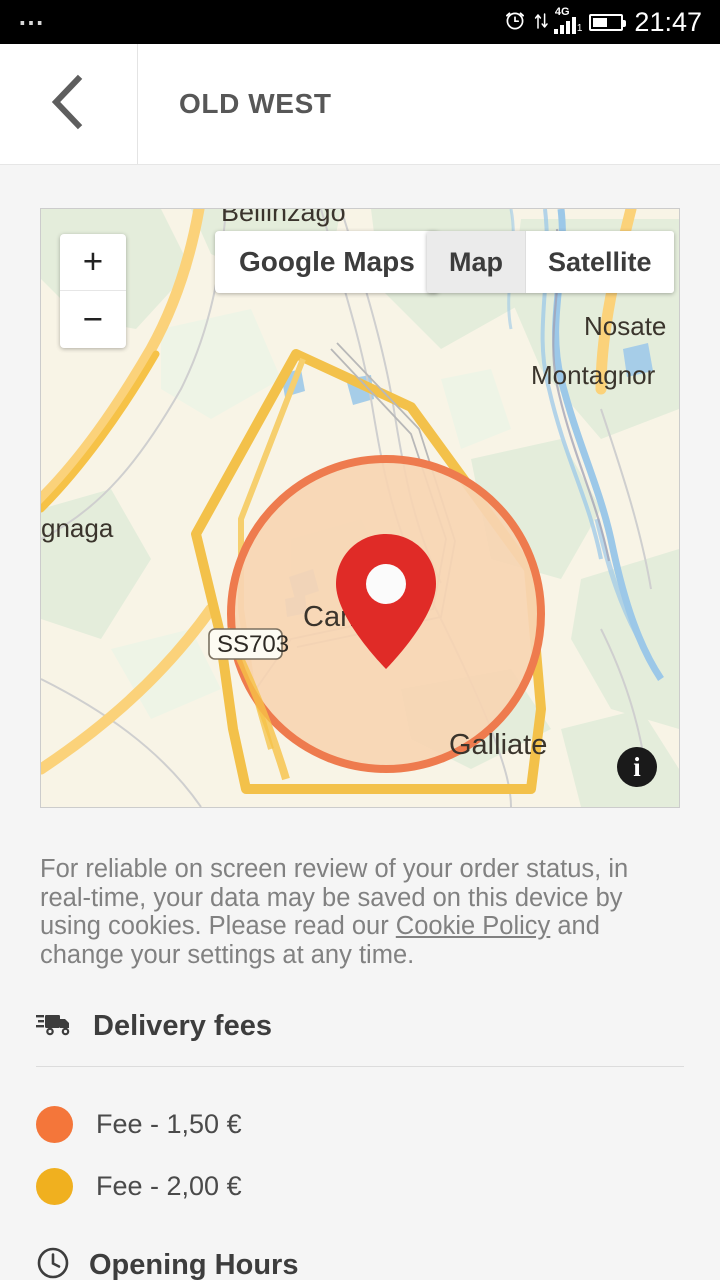  What do you see at coordinates (599, 262) in the screenshot?
I see `map-type-satellite-button: Satellite` at bounding box center [599, 262].